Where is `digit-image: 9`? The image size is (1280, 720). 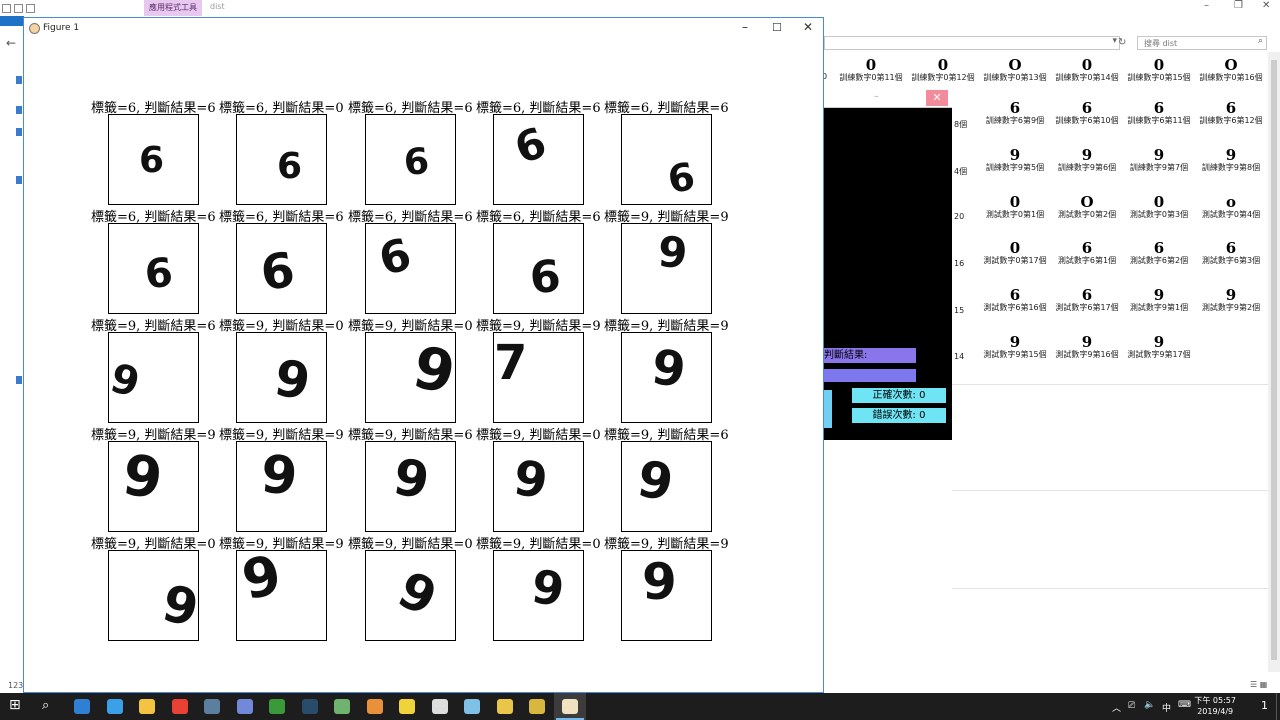
digit-image: 9 is located at coordinates (410, 595).